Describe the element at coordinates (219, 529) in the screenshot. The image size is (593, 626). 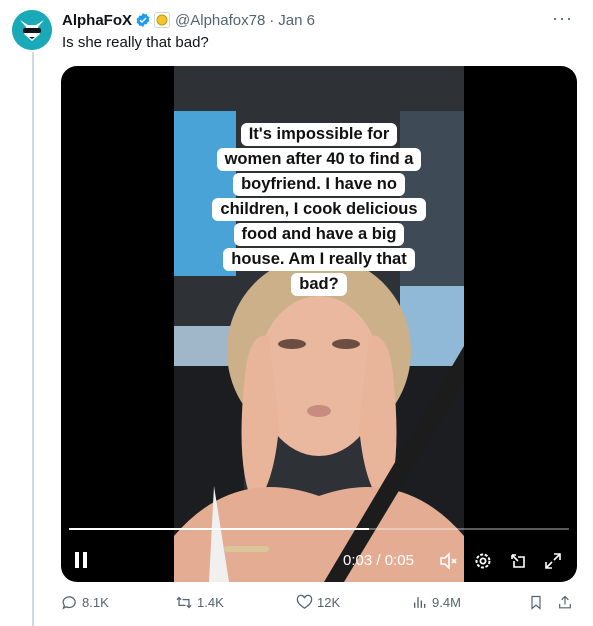
I see `video-progress-fill` at that location.